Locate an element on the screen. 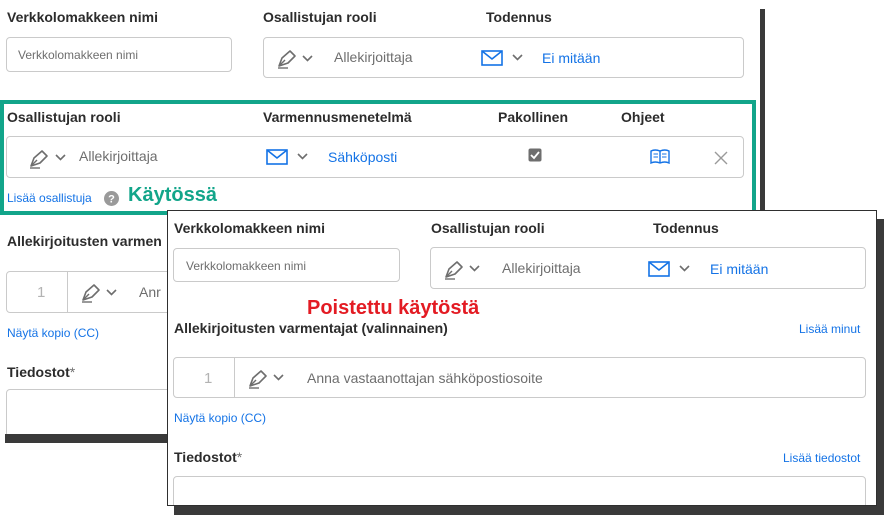  add-files-link: Lisää tiedostot is located at coordinates (821, 458).